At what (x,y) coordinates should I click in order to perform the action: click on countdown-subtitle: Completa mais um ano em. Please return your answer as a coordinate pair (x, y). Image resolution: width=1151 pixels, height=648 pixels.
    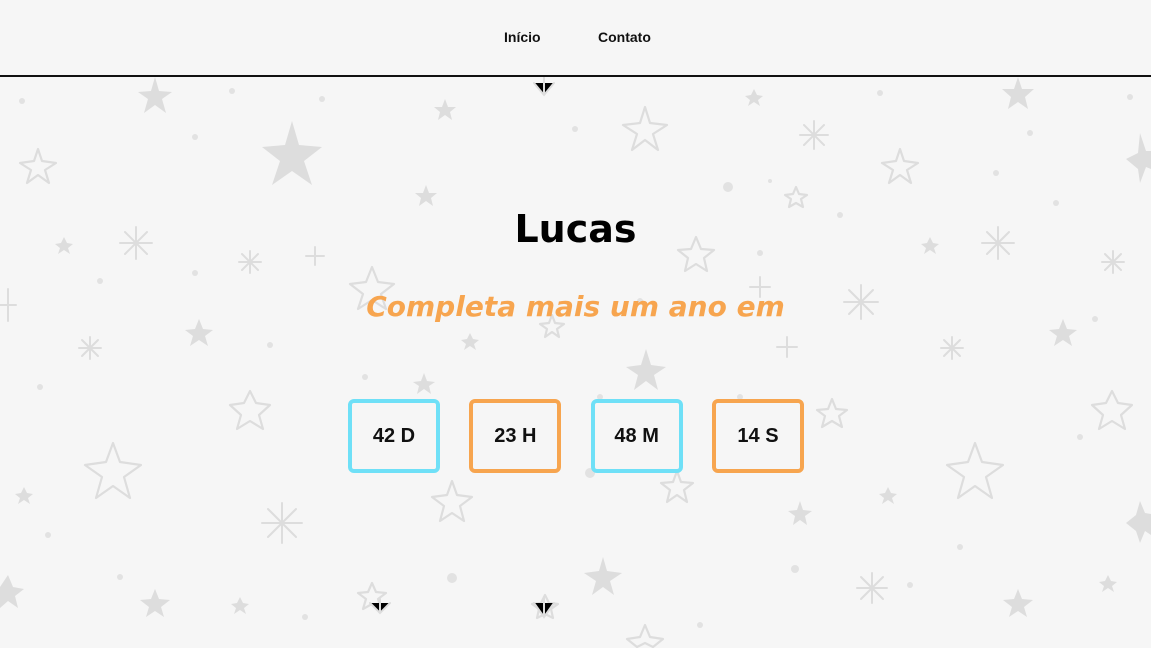
    Looking at the image, I should click on (575, 306).